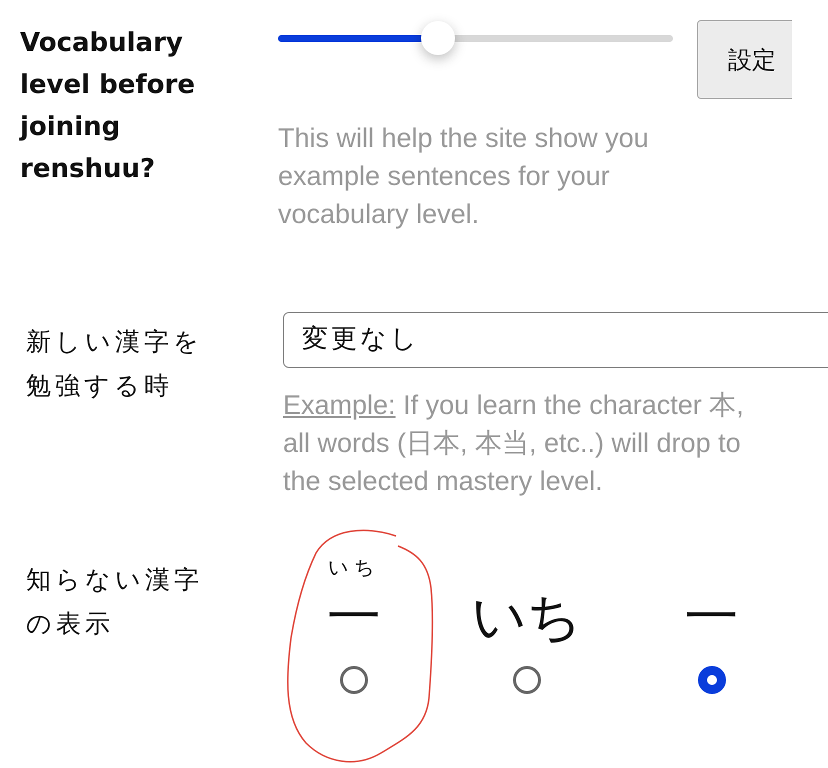 The width and height of the screenshot is (828, 768). Describe the element at coordinates (115, 602) in the screenshot. I see `field-label: 知らない漢字の表示` at that location.